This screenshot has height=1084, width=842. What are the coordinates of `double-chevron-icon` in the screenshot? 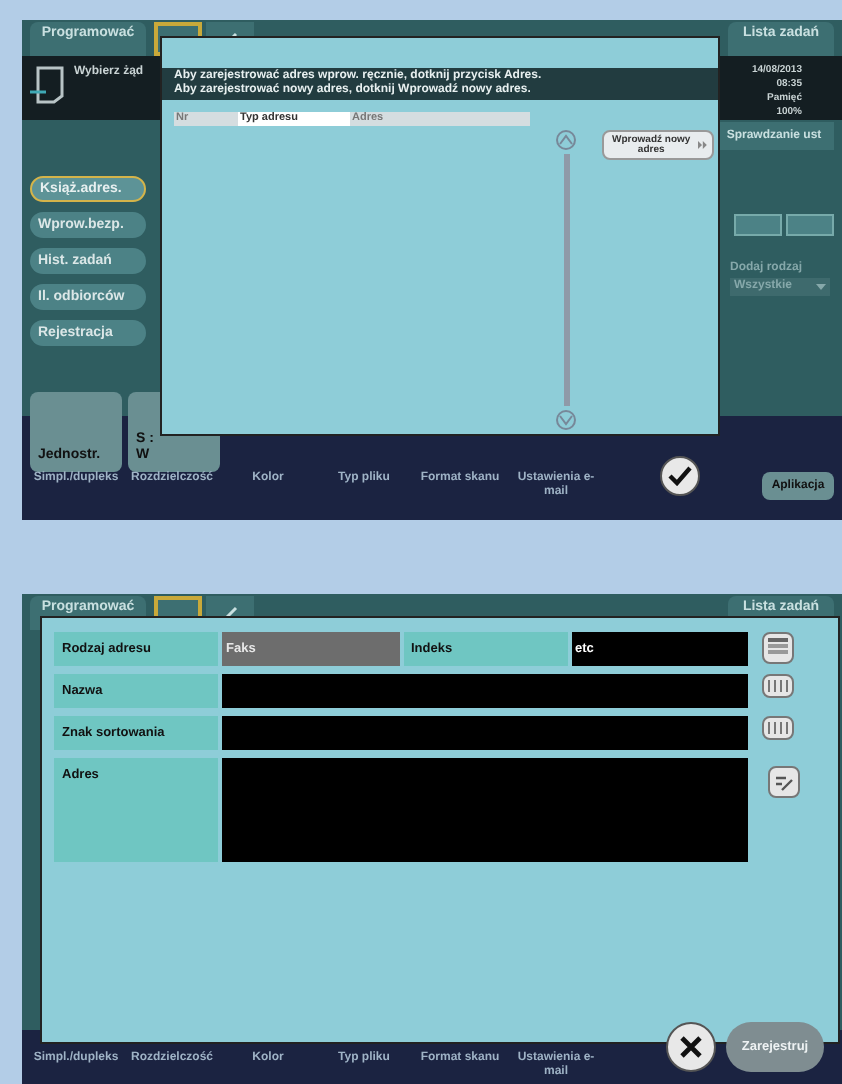 It's located at (703, 145).